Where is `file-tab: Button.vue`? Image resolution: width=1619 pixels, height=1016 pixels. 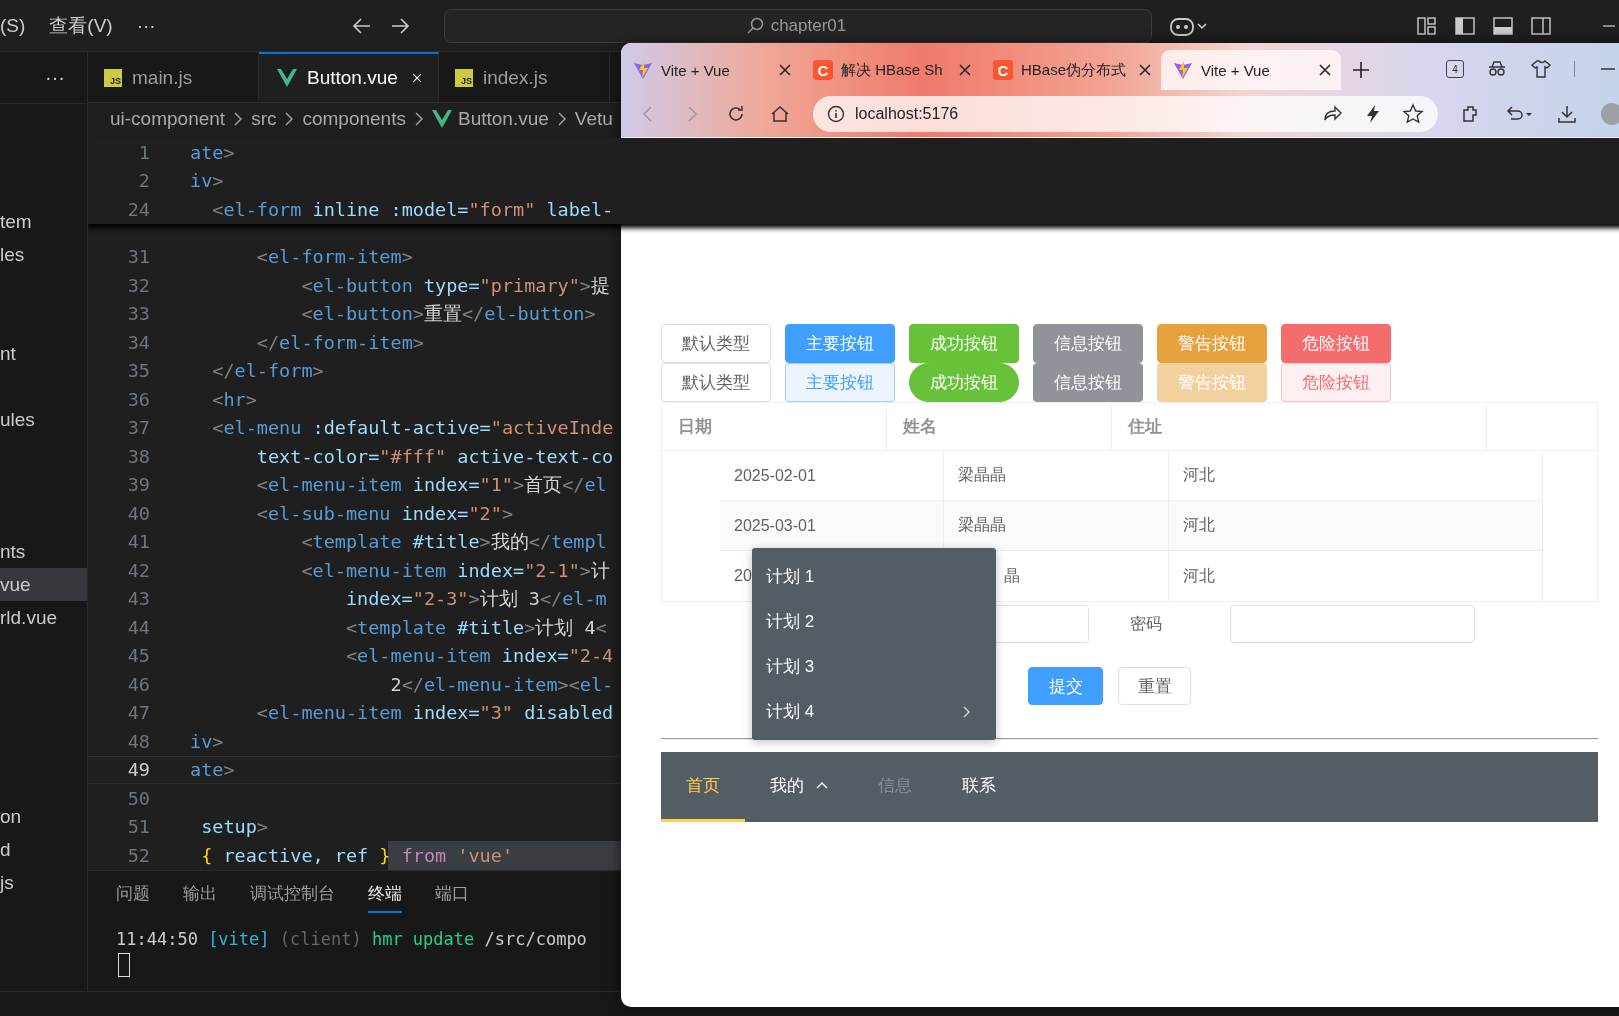
file-tab: Button.vue is located at coordinates (349, 77).